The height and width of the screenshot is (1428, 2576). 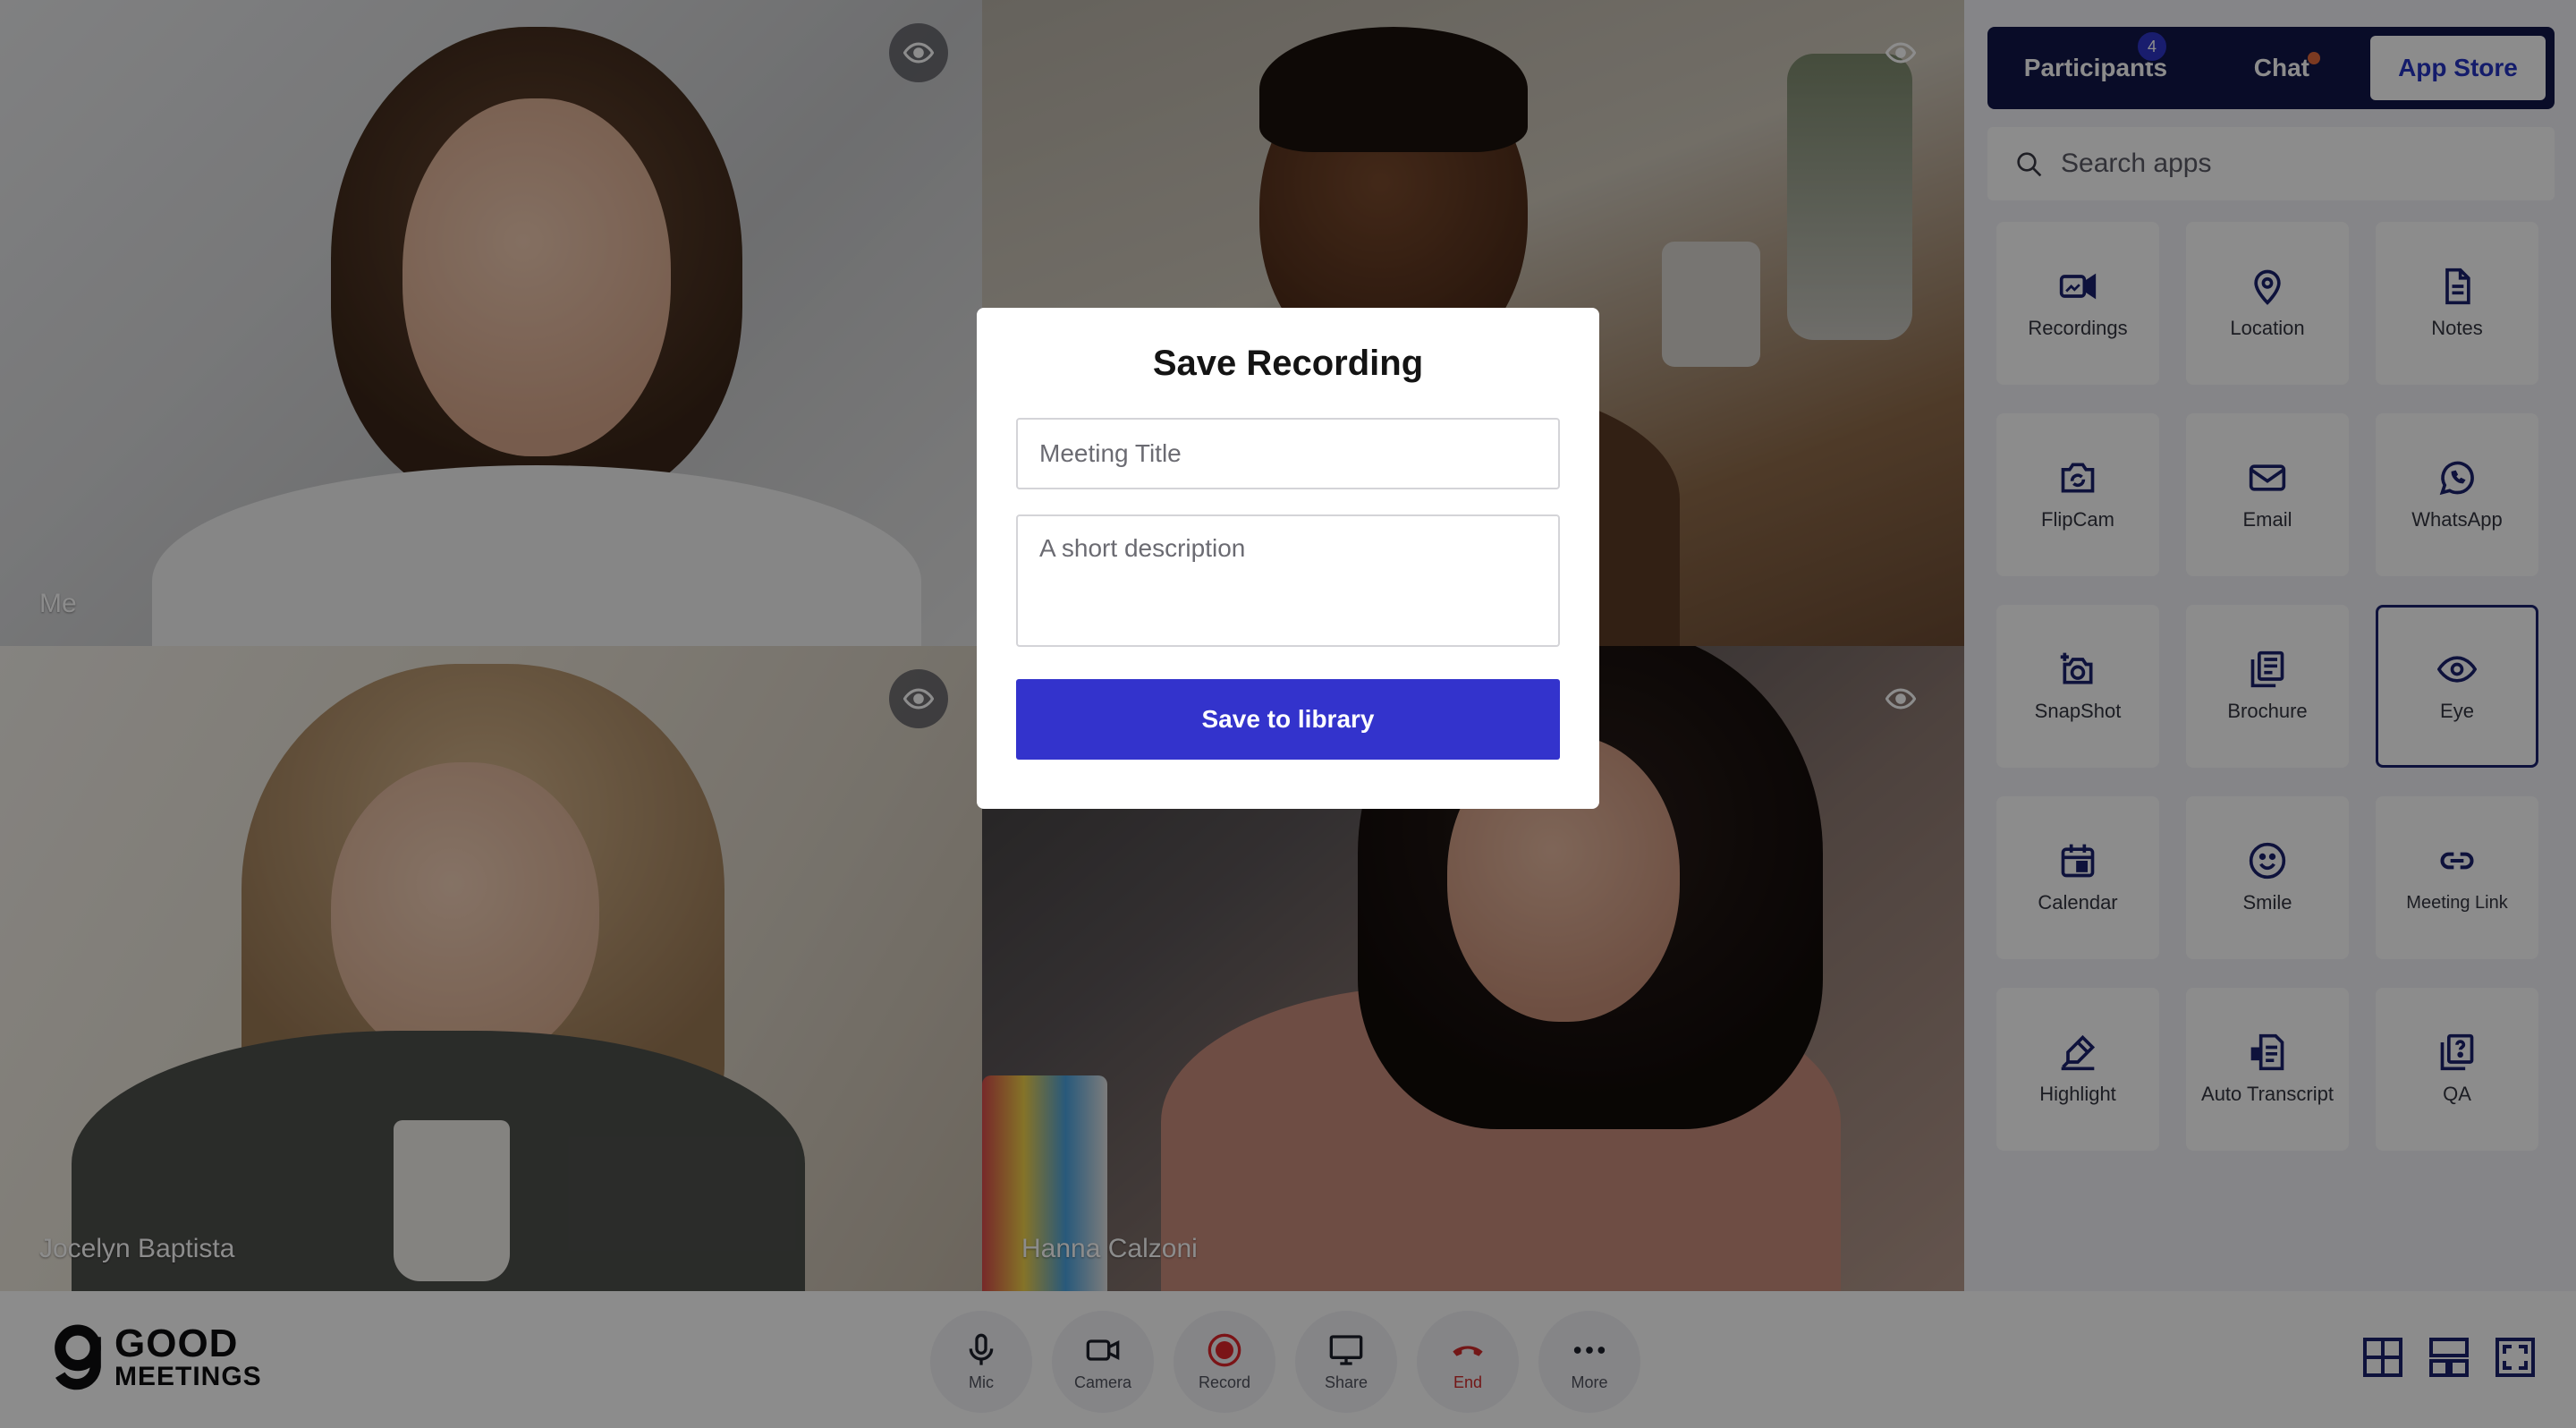 I want to click on meeting-title-input, so click(x=1288, y=453).